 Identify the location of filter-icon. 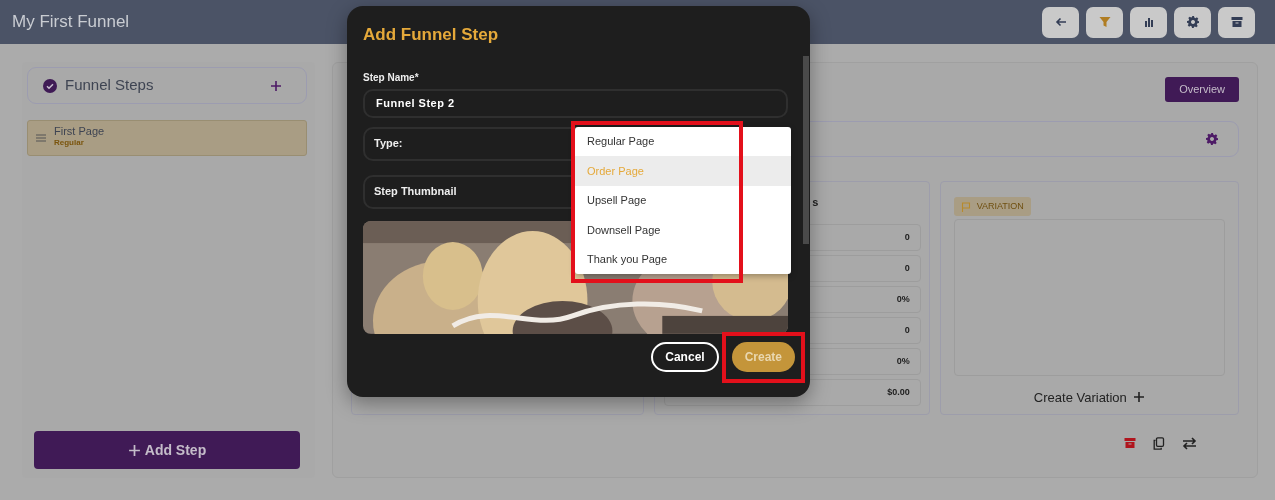
(1104, 22).